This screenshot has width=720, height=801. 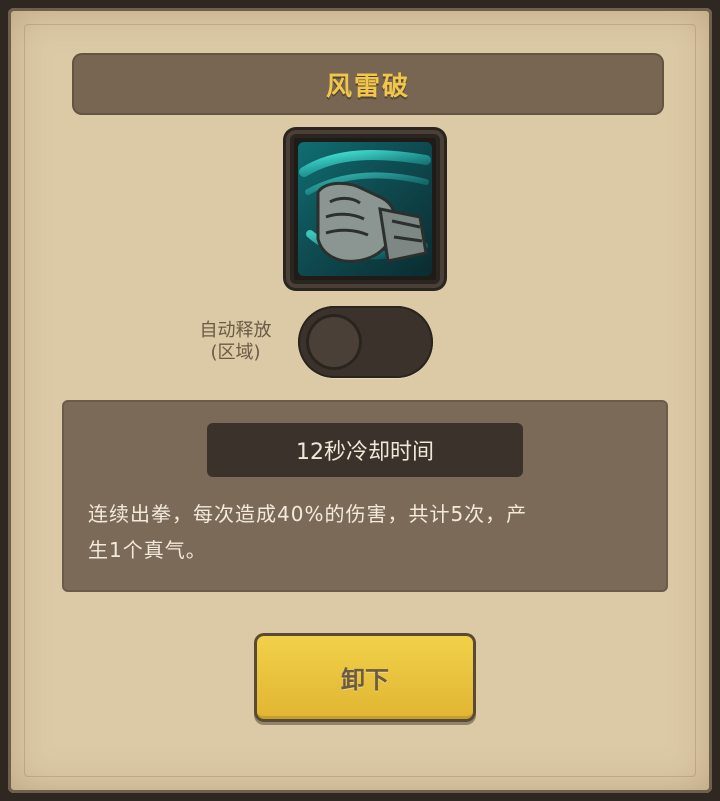 I want to click on unequip-button: 卸下, so click(x=365, y=677).